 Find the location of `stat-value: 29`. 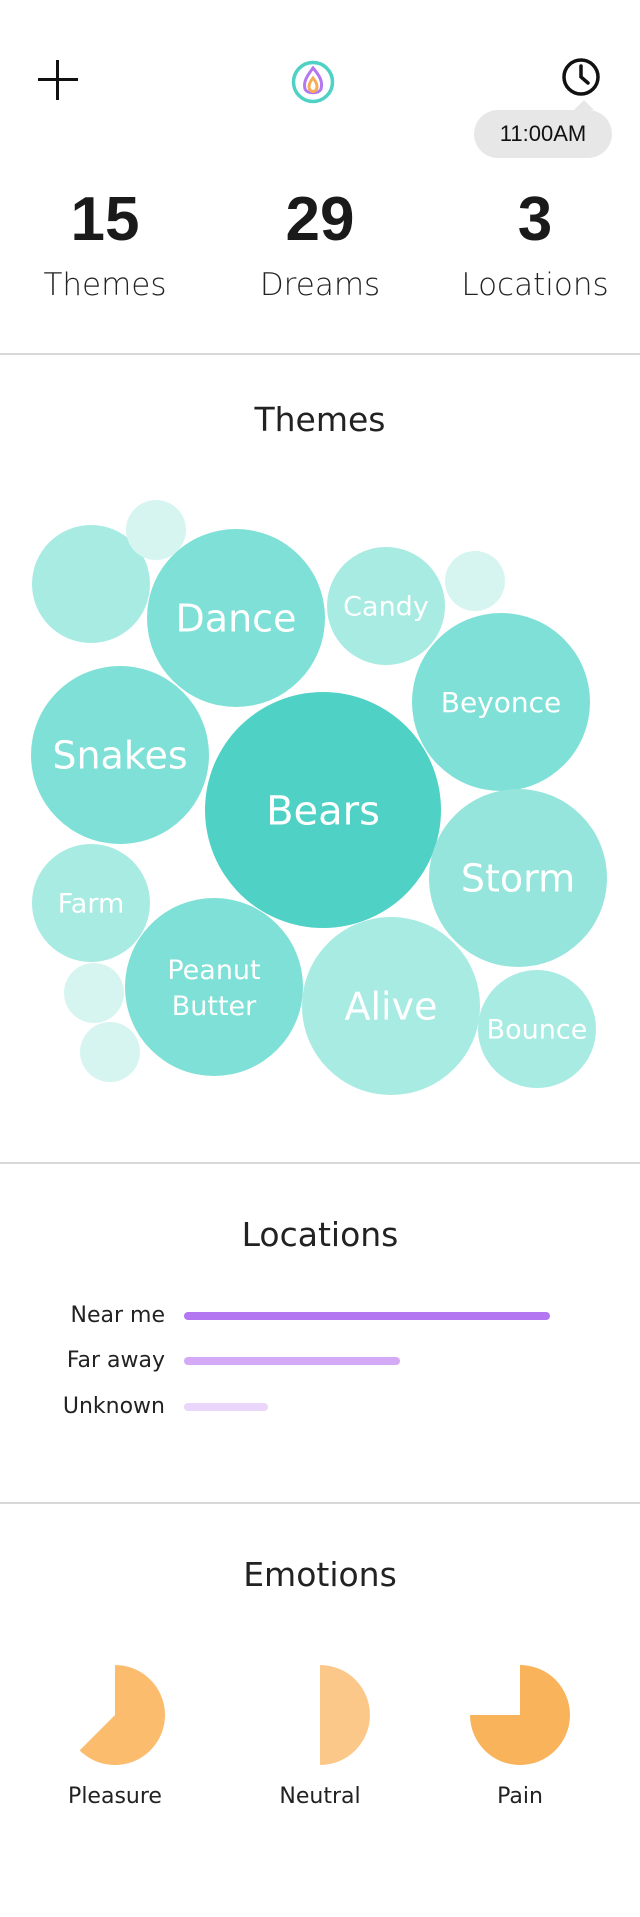

stat-value: 29 is located at coordinates (320, 219).